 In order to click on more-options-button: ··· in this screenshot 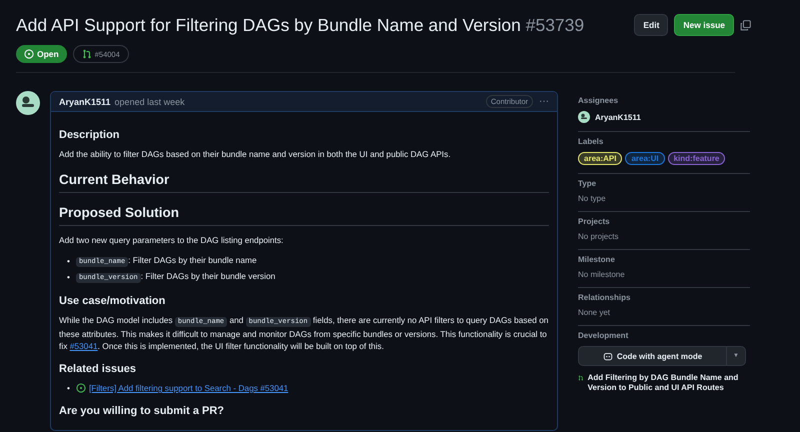, I will do `click(544, 101)`.